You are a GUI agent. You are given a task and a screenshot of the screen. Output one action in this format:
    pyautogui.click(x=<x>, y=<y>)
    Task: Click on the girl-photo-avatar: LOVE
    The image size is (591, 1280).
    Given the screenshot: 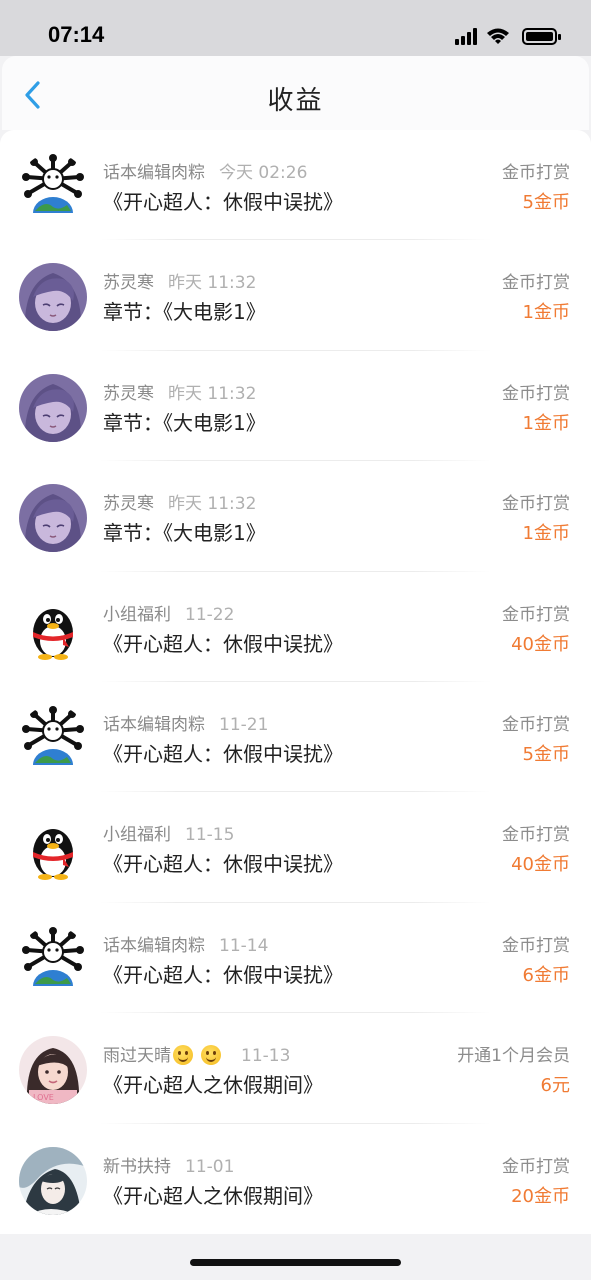 What is the action you would take?
    pyautogui.click(x=53, y=1070)
    